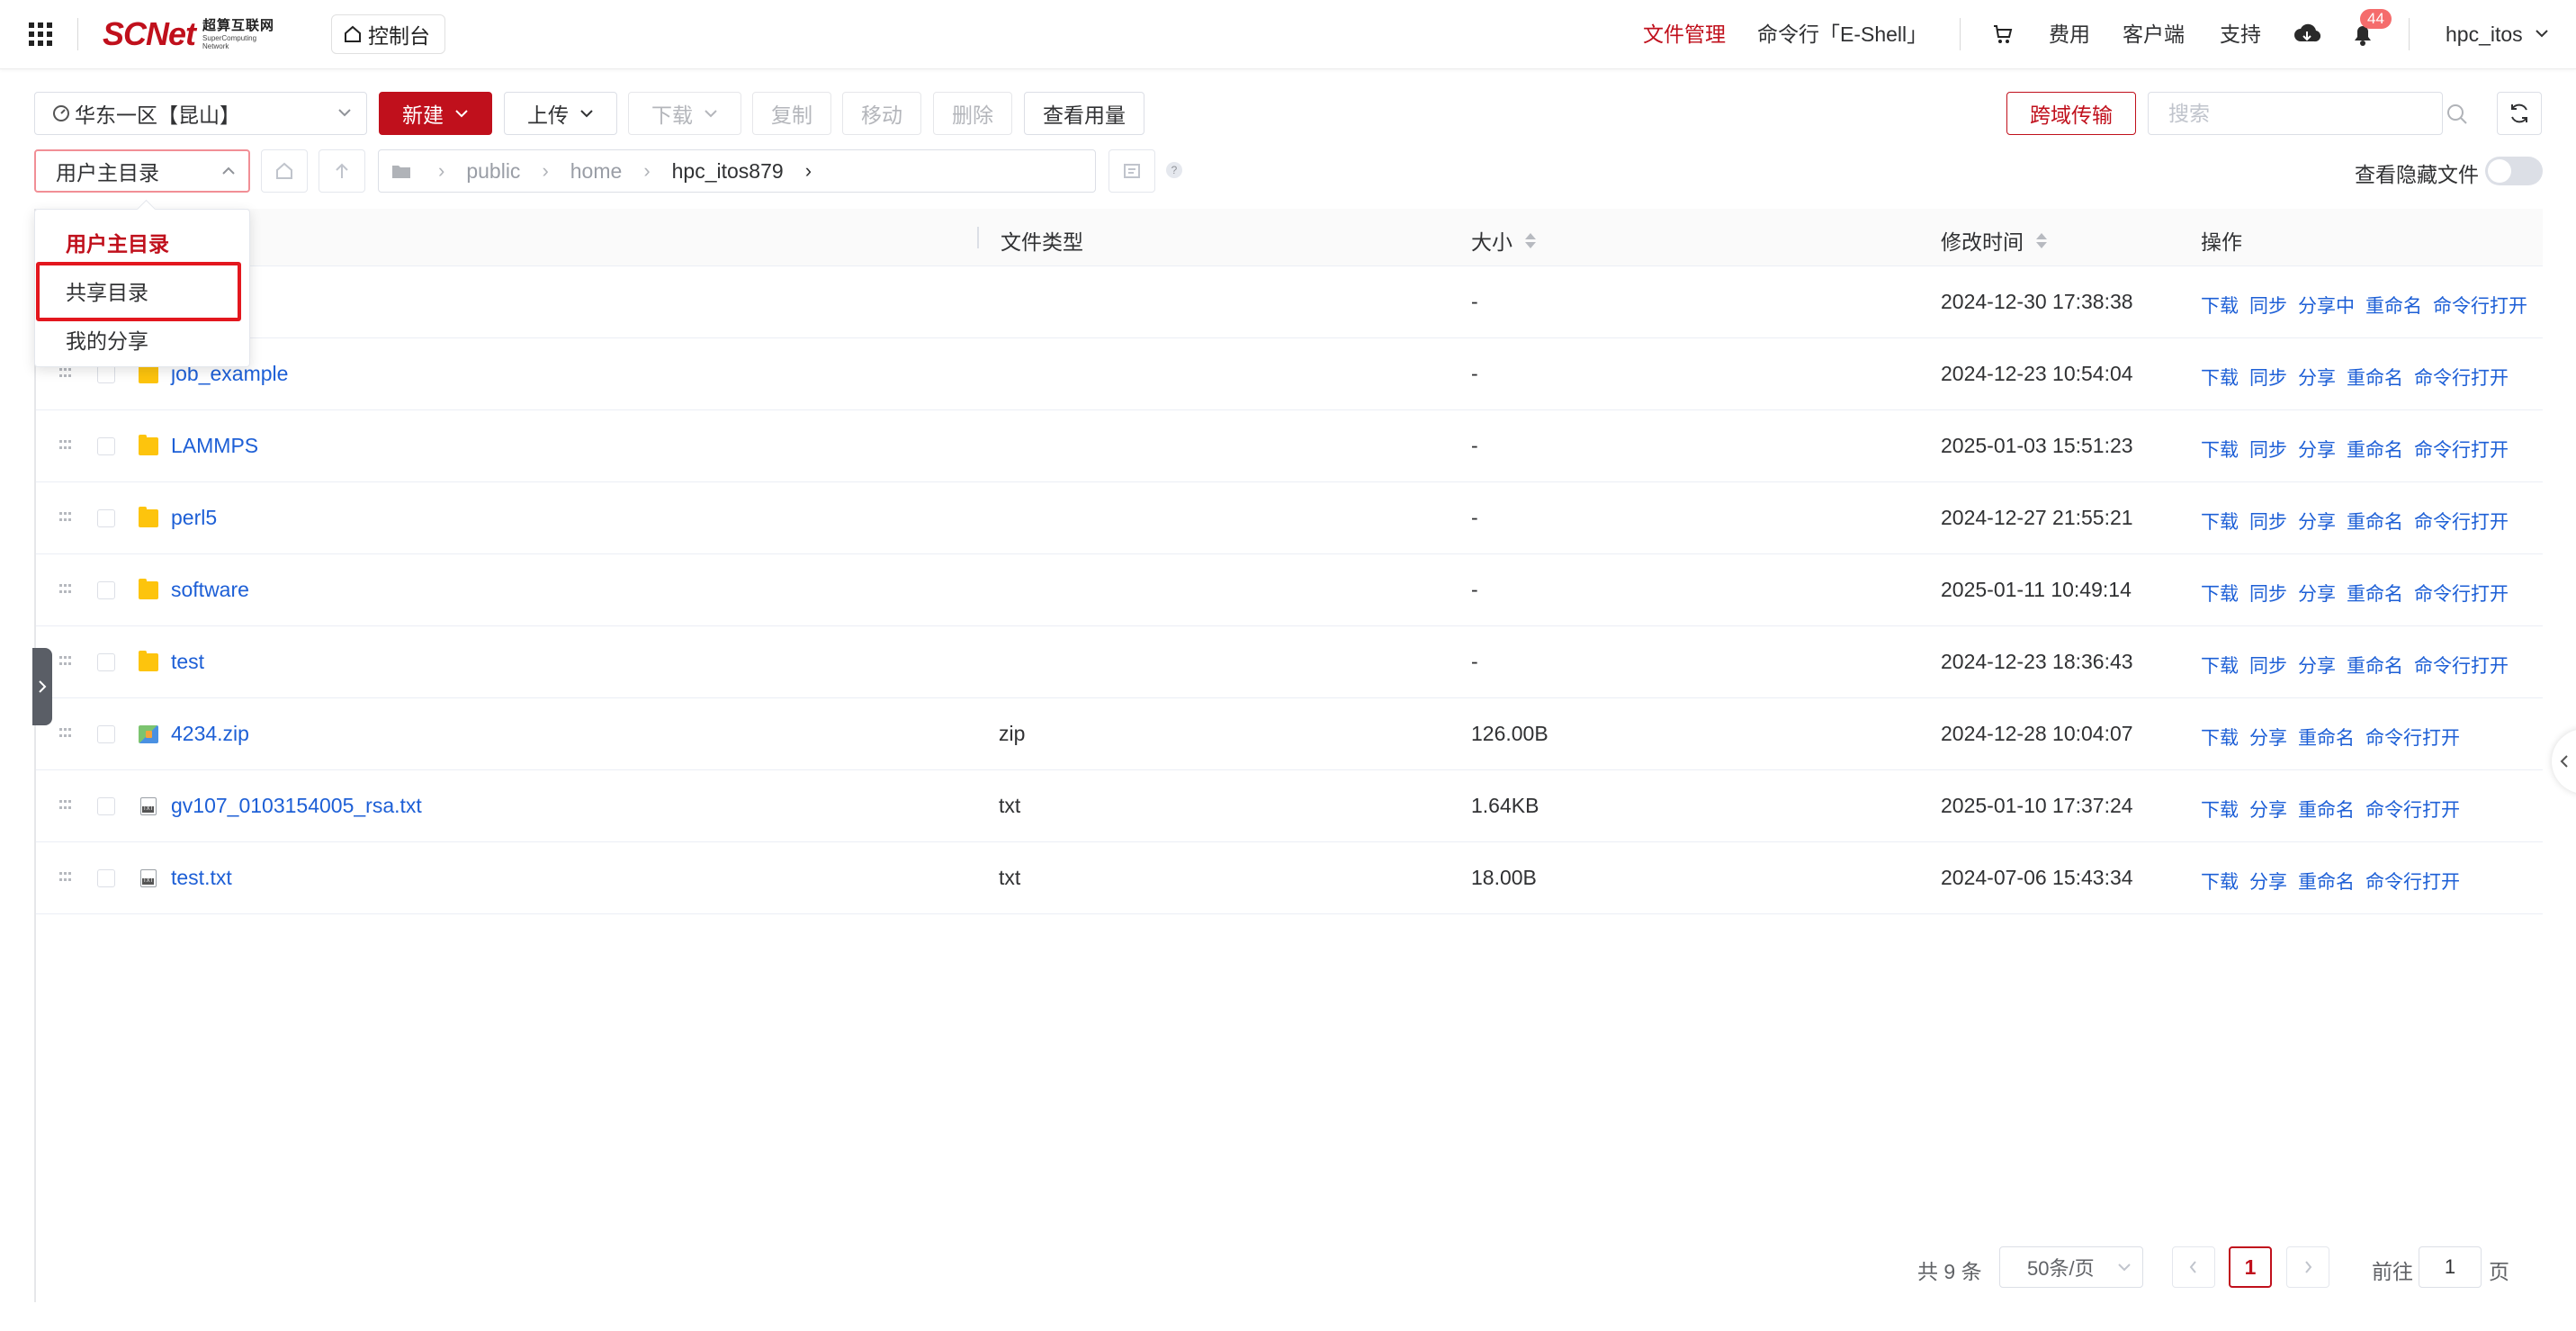 This screenshot has width=2576, height=1331. I want to click on scnet-logo: SCNet 超算互联网 SuperComputing Network, so click(189, 33).